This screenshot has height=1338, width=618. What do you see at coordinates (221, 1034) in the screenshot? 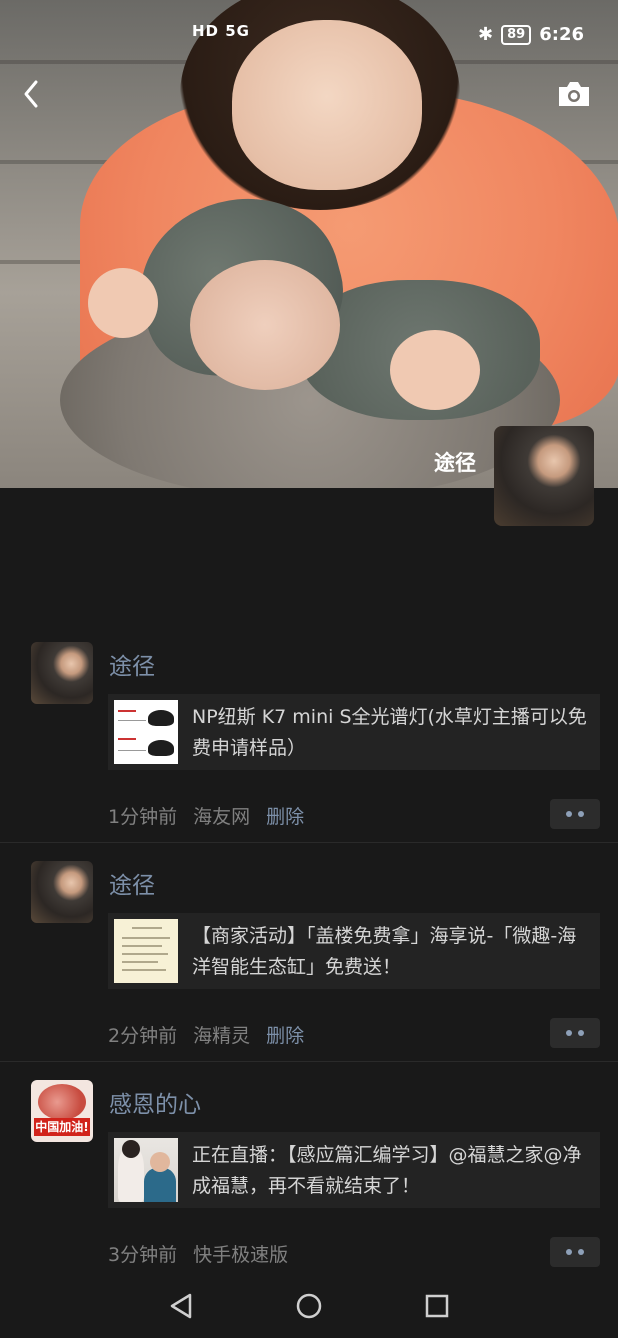
I see `post-source: 海精灵` at bounding box center [221, 1034].